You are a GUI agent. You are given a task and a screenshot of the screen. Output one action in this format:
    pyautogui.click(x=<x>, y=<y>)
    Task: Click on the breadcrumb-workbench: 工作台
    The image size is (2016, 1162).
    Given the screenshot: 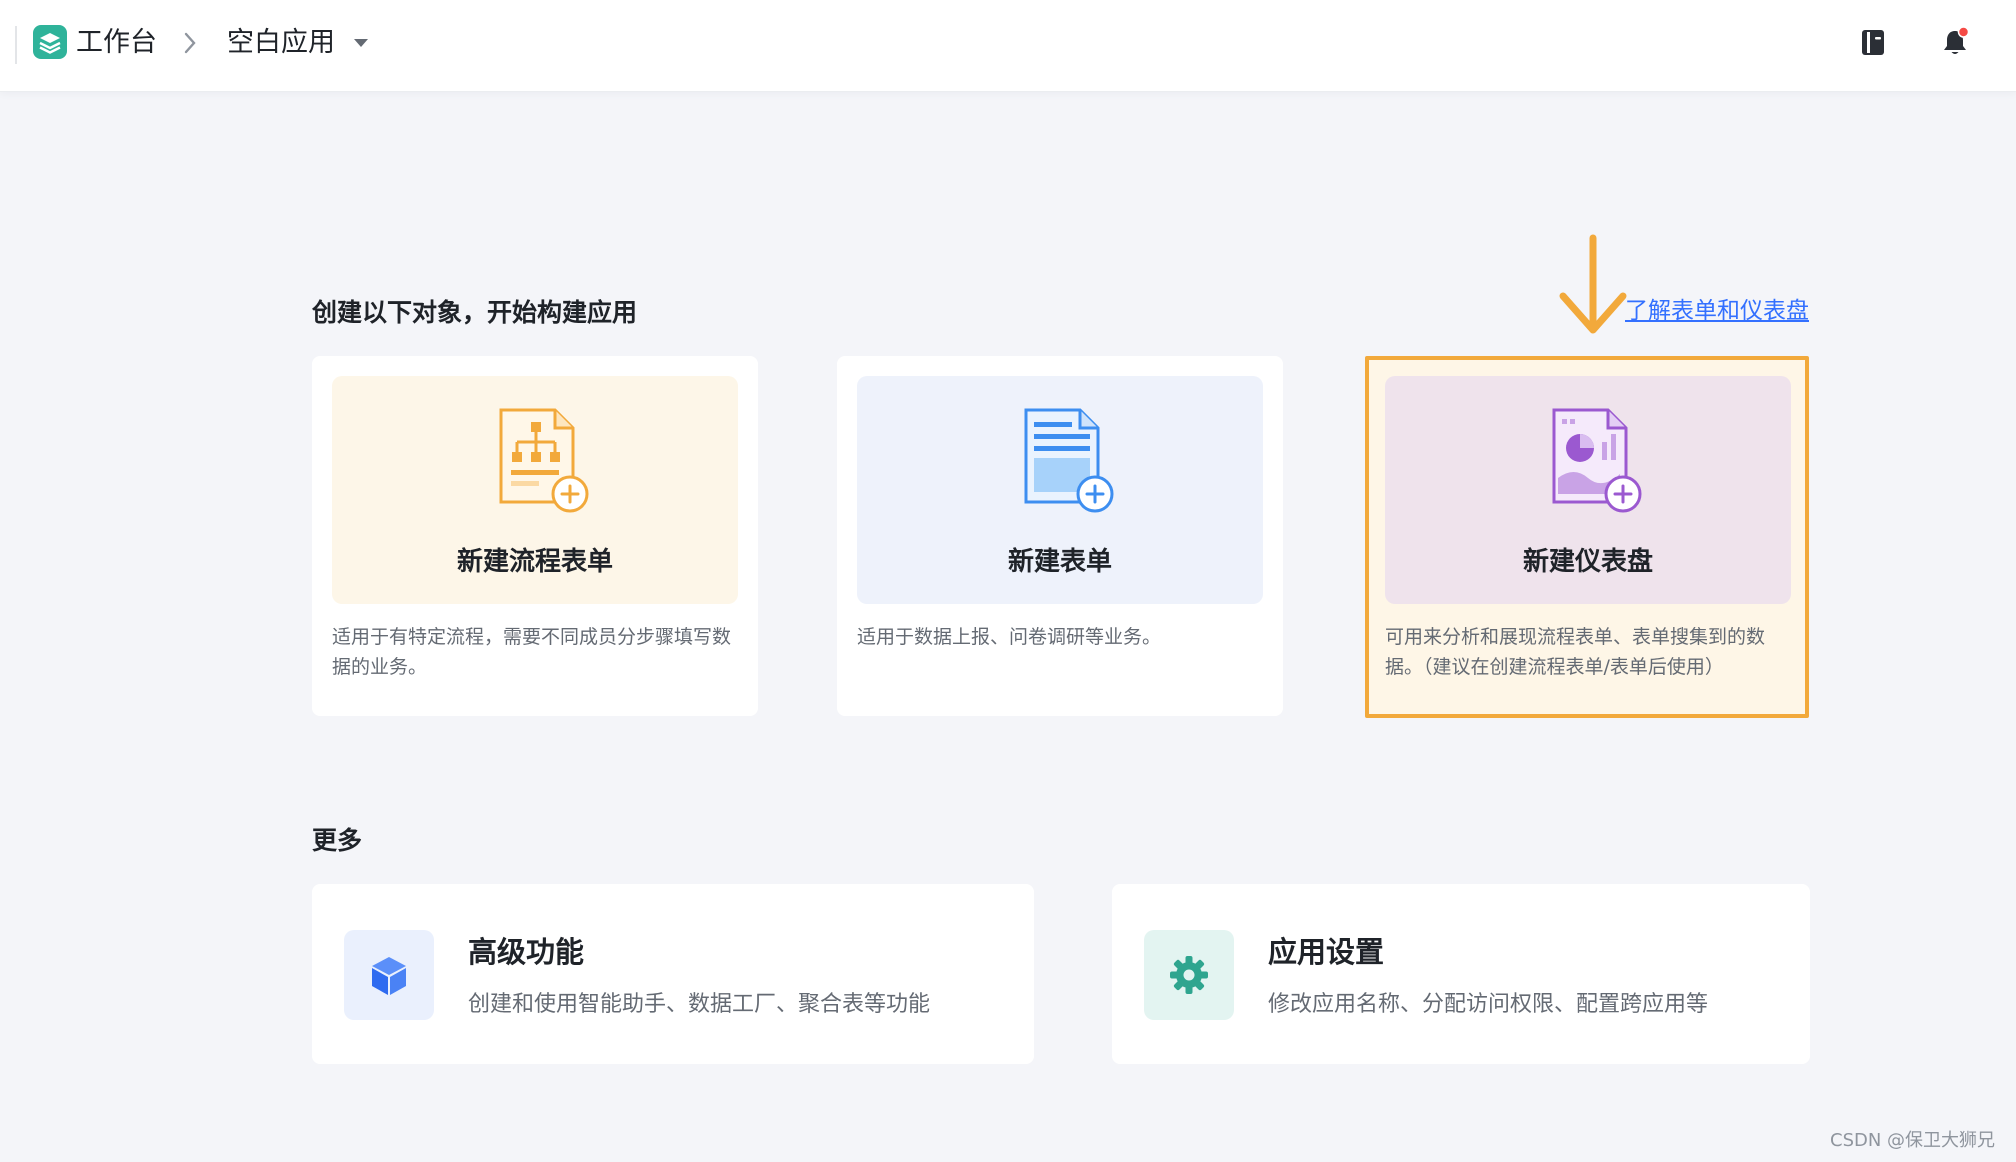 What is the action you would take?
    pyautogui.click(x=116, y=43)
    